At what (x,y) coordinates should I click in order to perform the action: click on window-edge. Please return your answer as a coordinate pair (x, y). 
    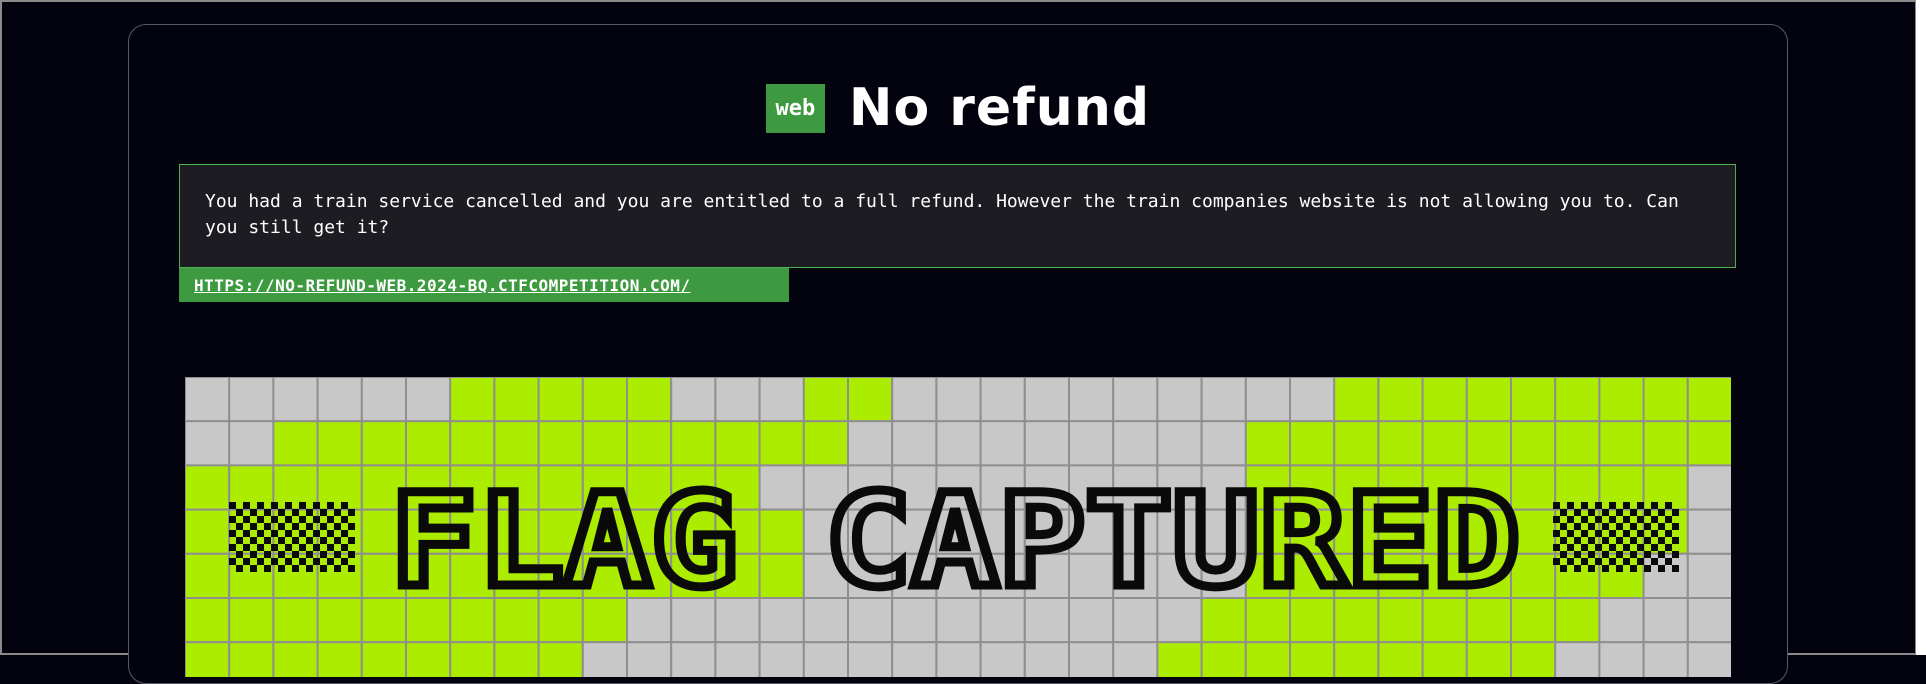
    Looking at the image, I should click on (1920, 327).